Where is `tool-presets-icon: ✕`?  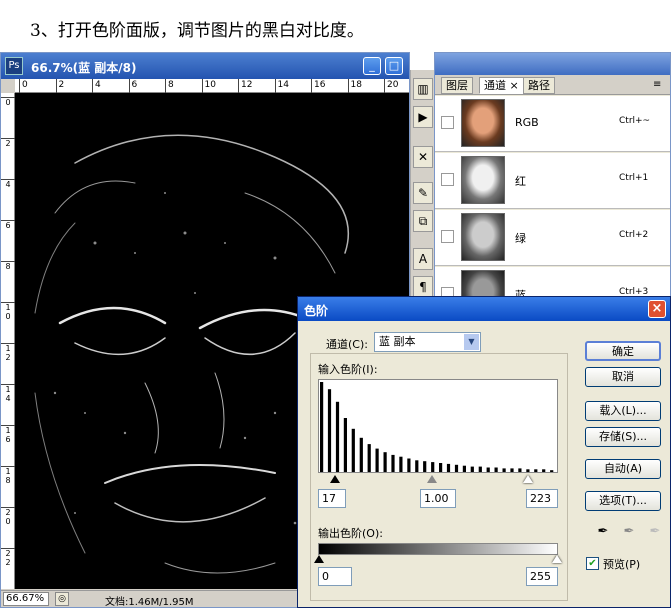 tool-presets-icon: ✕ is located at coordinates (423, 157).